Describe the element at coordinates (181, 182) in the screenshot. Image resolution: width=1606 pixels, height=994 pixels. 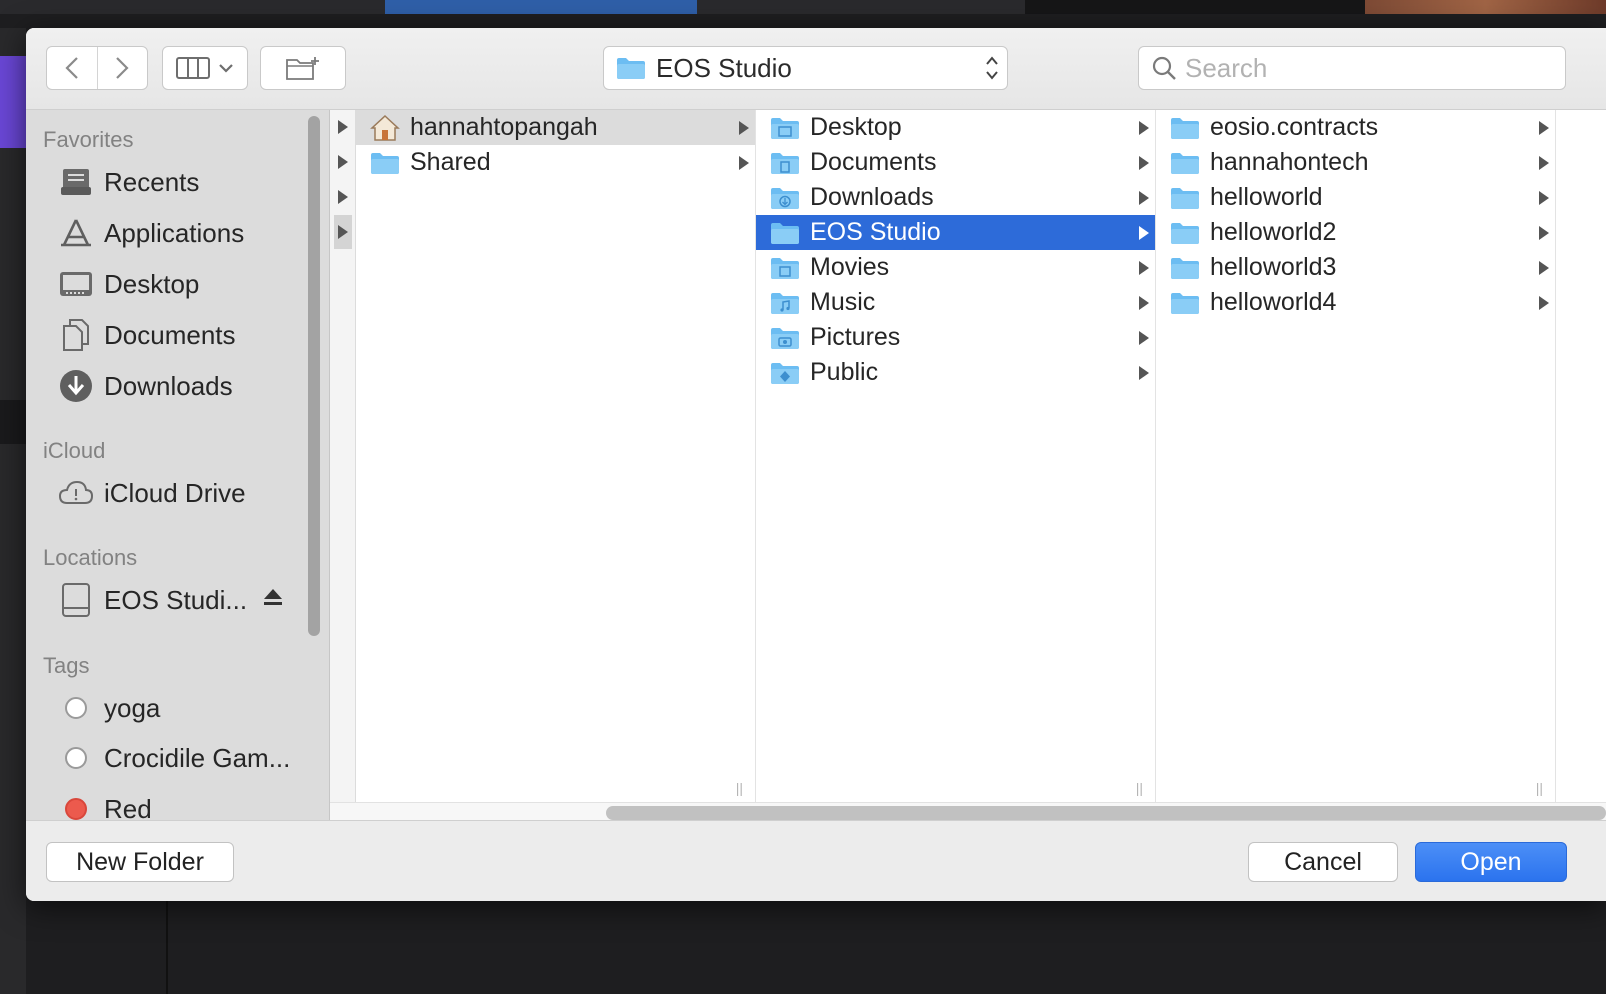
I see `sidebar-item-recents: Recents` at that location.